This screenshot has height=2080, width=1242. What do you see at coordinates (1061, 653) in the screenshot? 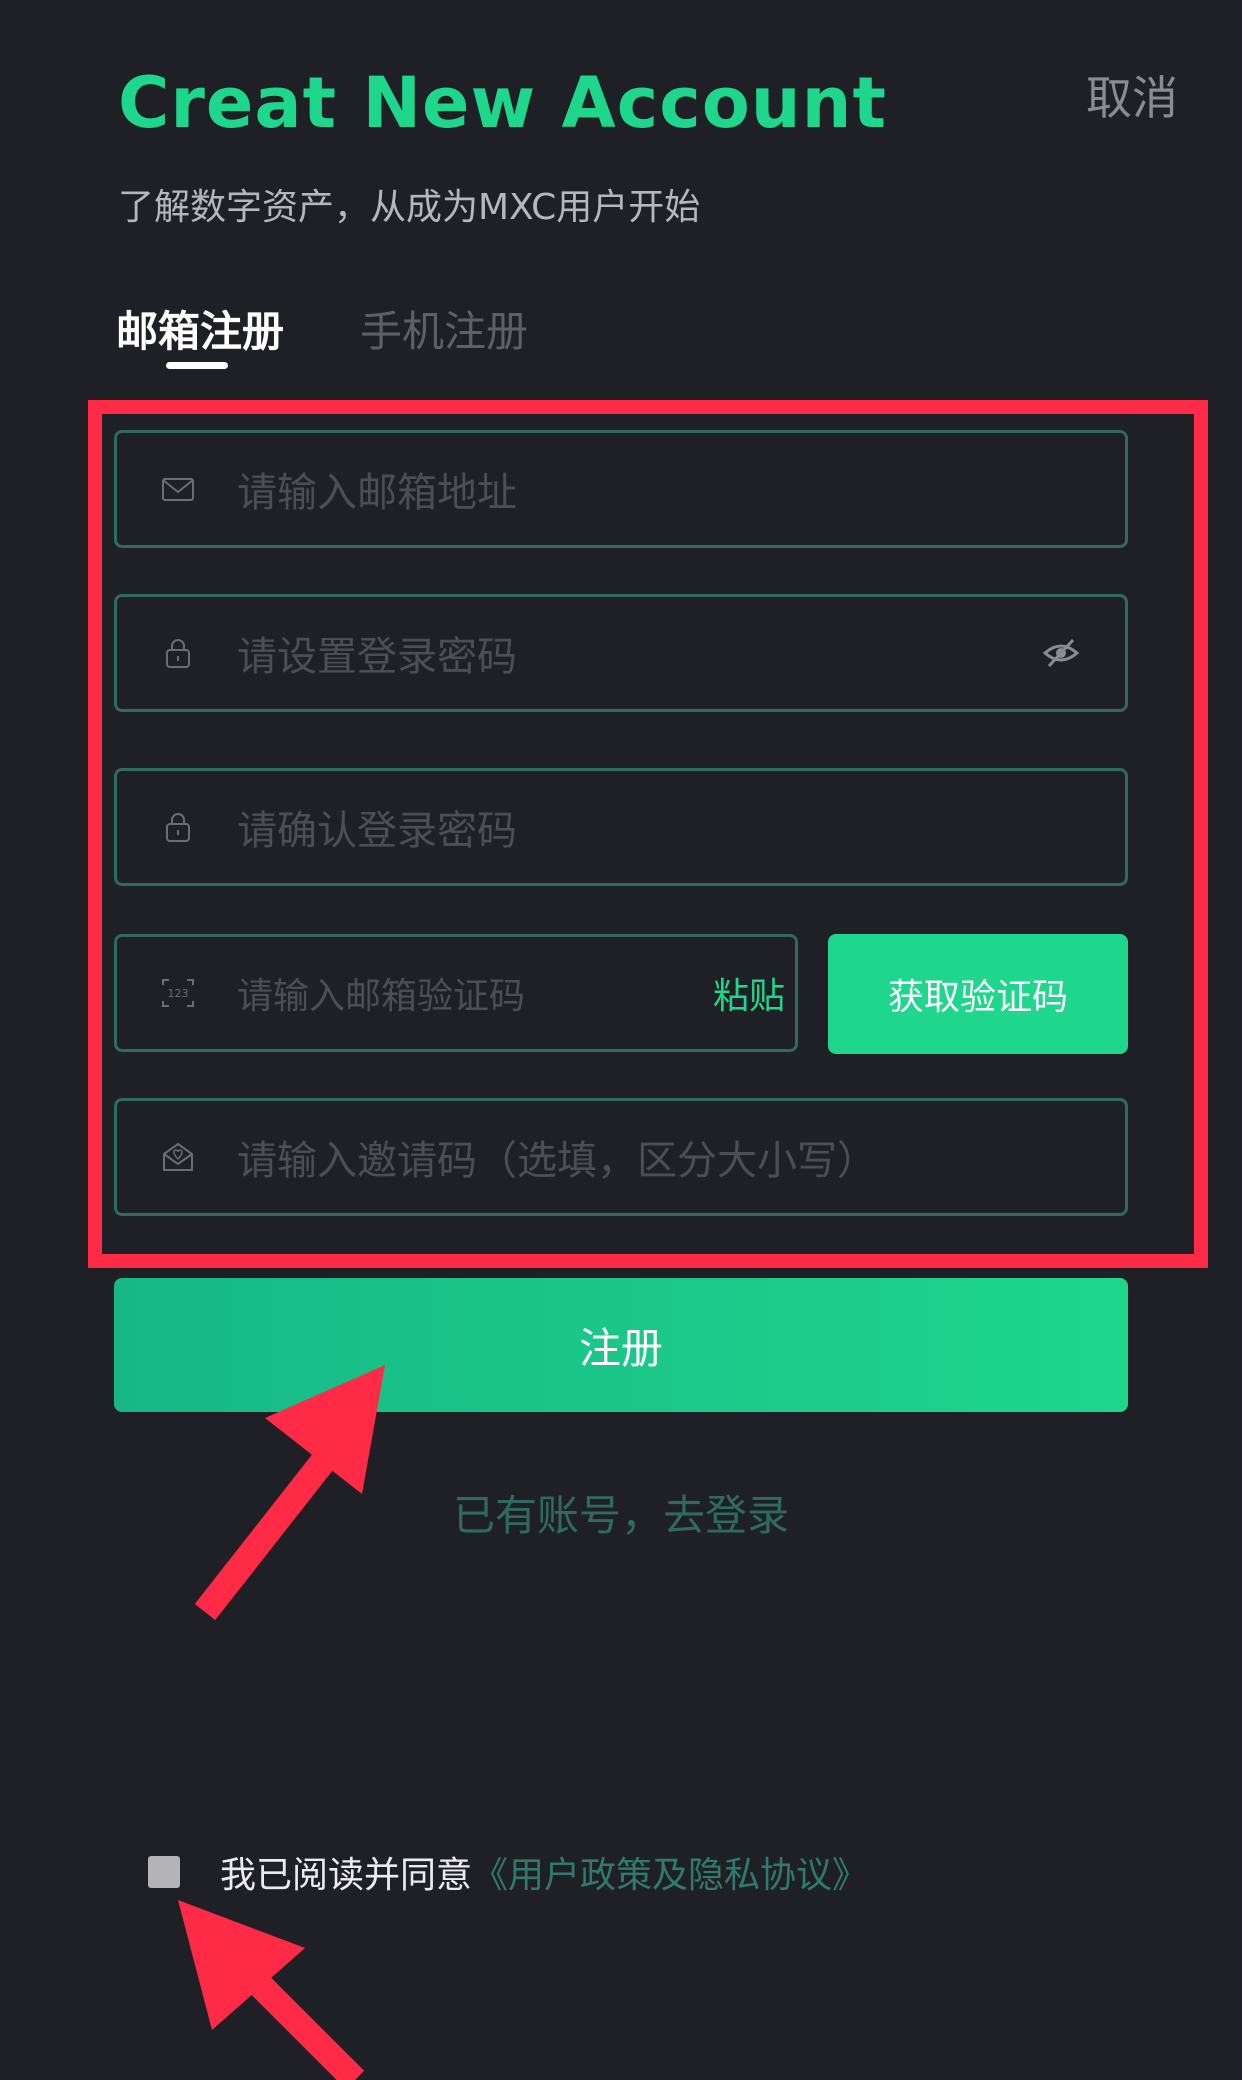
I see `eye-slash-icon` at bounding box center [1061, 653].